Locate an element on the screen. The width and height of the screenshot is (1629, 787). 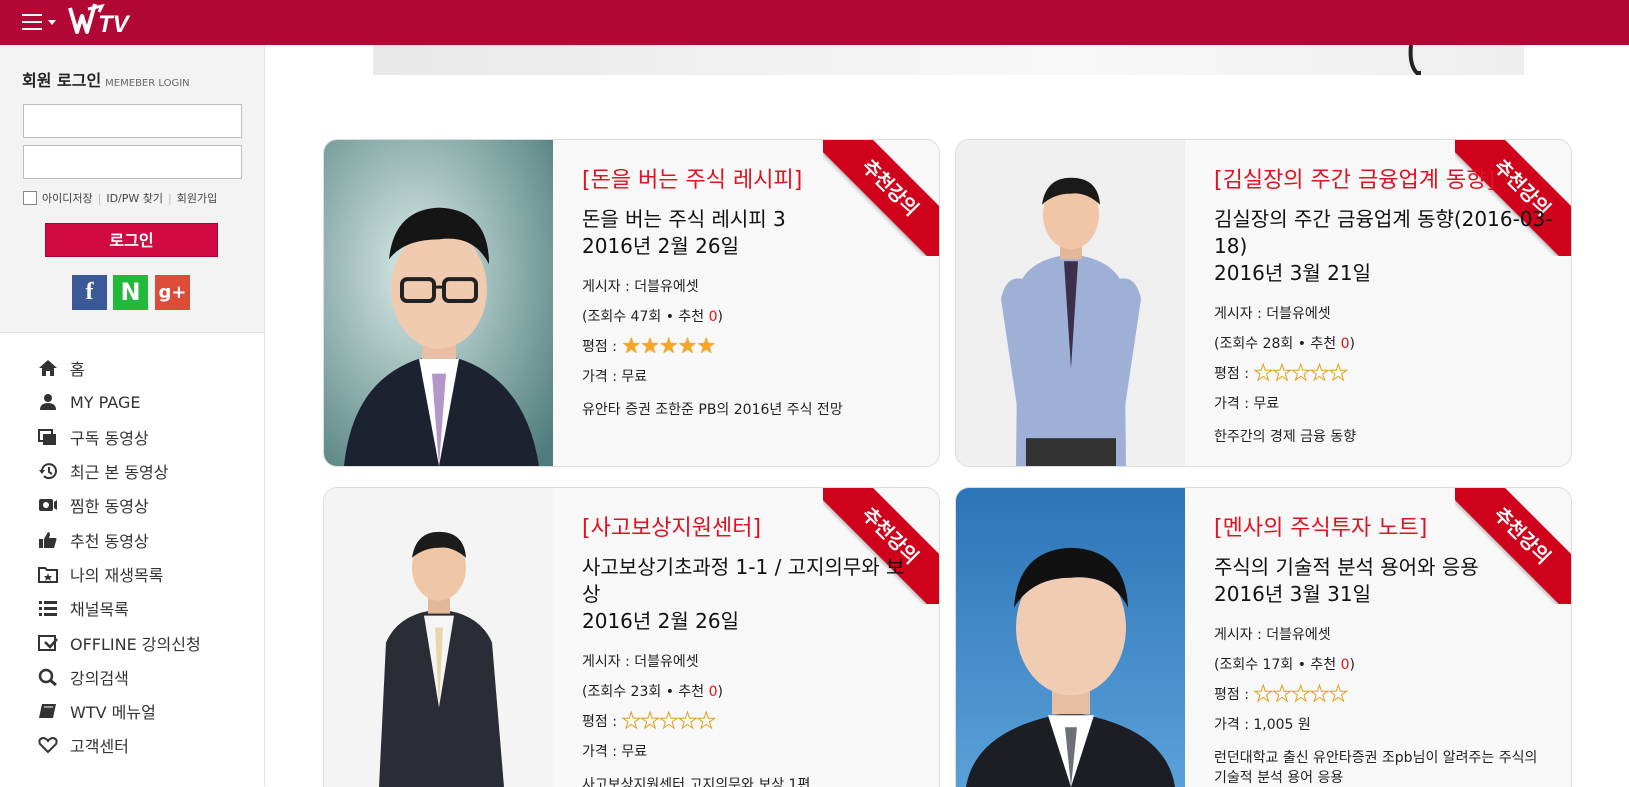
login-subtitle: MEMEBER LOGIN is located at coordinates (147, 83).